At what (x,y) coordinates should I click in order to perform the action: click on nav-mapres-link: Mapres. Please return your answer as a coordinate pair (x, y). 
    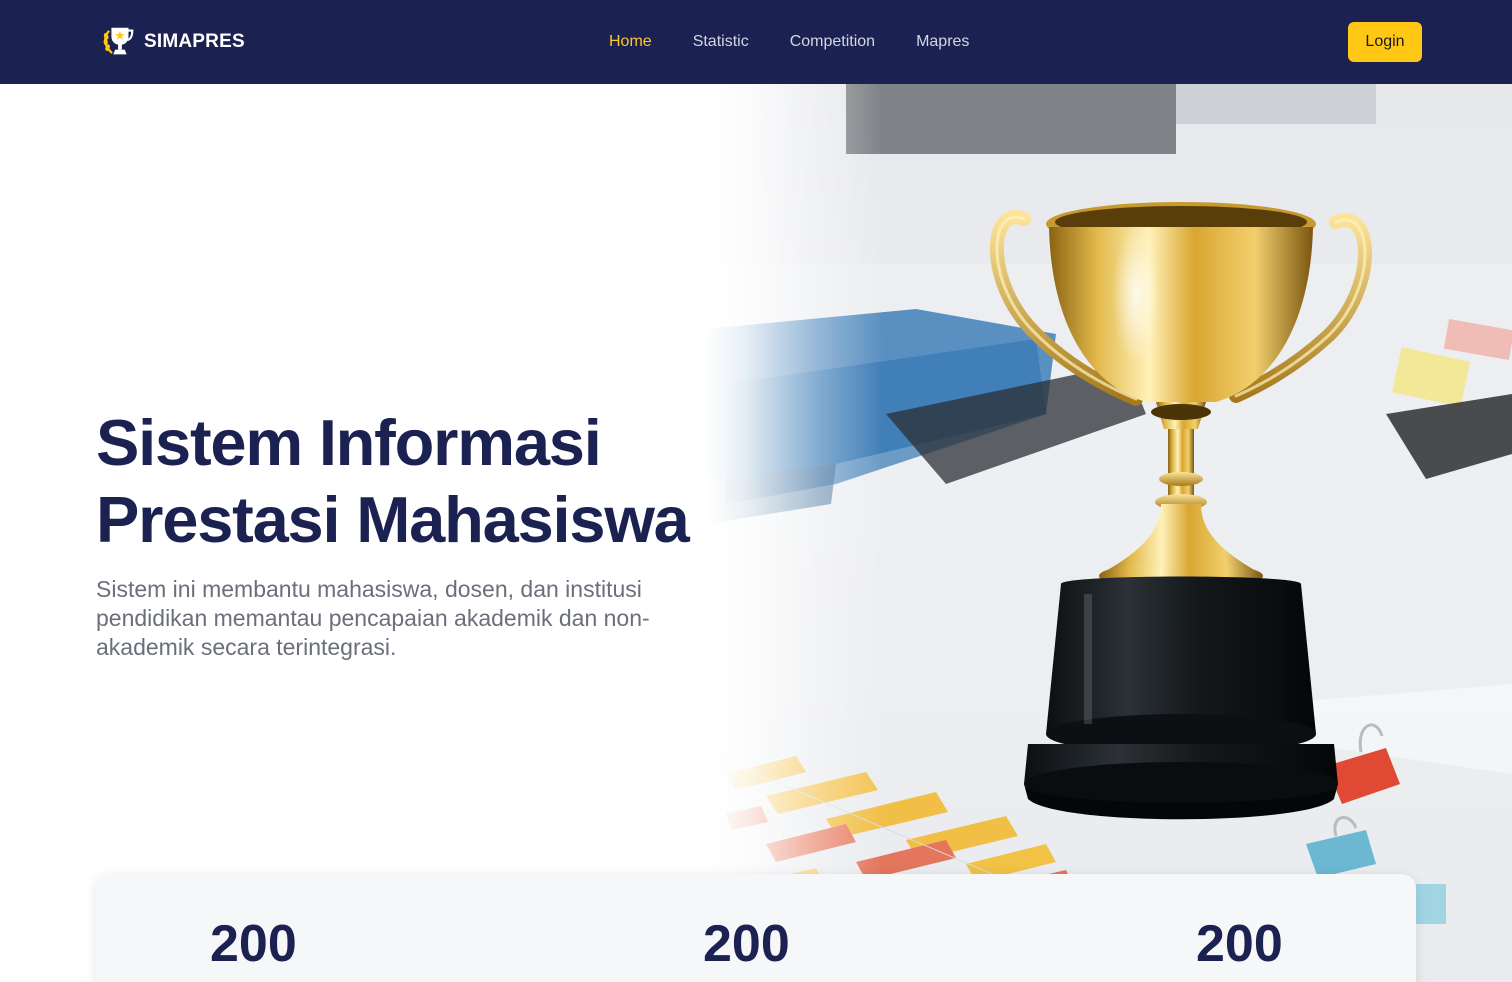
    Looking at the image, I should click on (942, 42).